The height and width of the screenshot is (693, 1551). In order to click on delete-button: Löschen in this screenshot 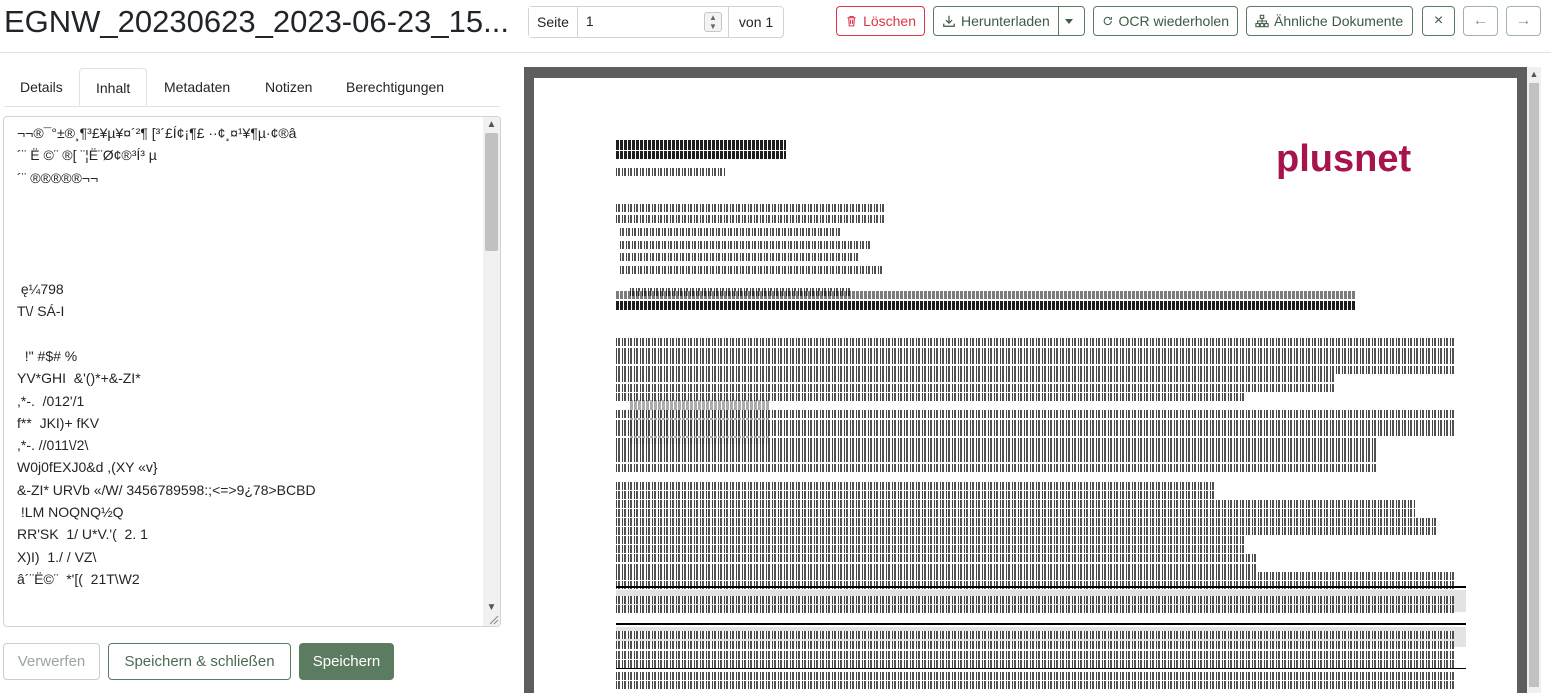, I will do `click(880, 21)`.